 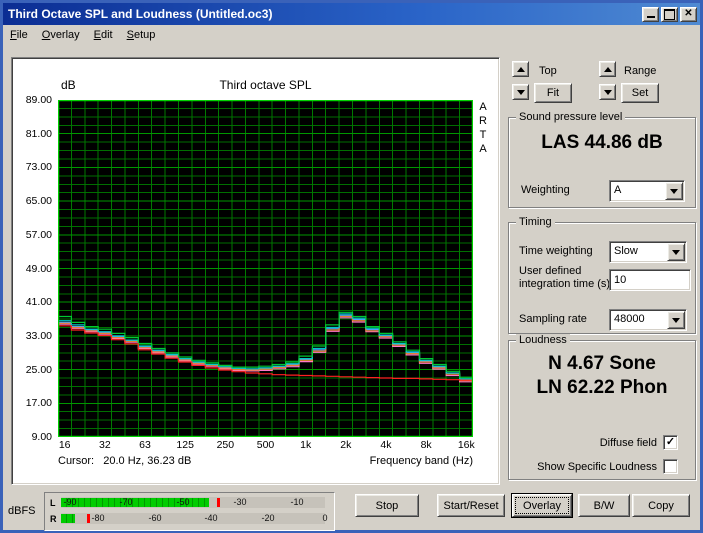 What do you see at coordinates (553, 319) in the screenshot?
I see `sampling-rate-label: Sampling rate` at bounding box center [553, 319].